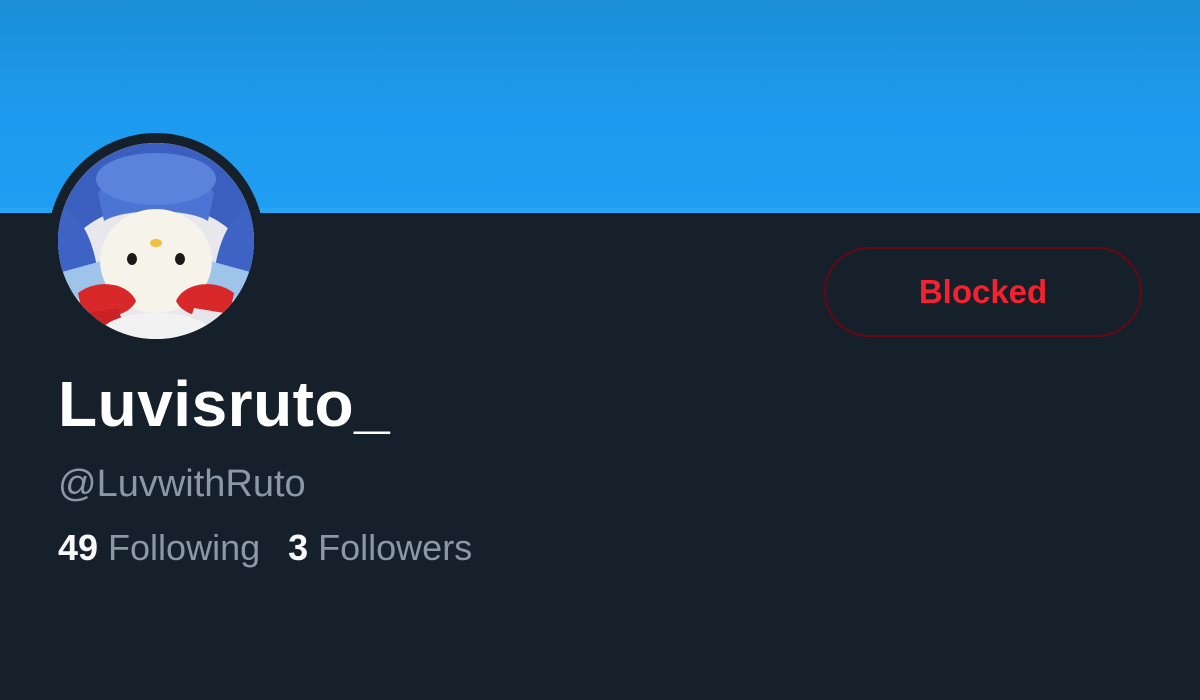  I want to click on followers-count: 3, so click(298, 547).